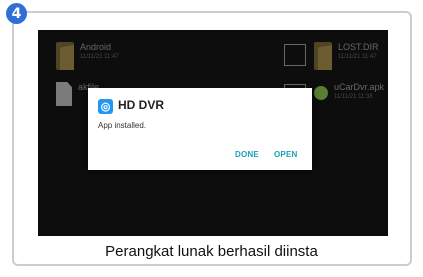  Describe the element at coordinates (105, 106) in the screenshot. I see `app-icon: ◎` at that location.